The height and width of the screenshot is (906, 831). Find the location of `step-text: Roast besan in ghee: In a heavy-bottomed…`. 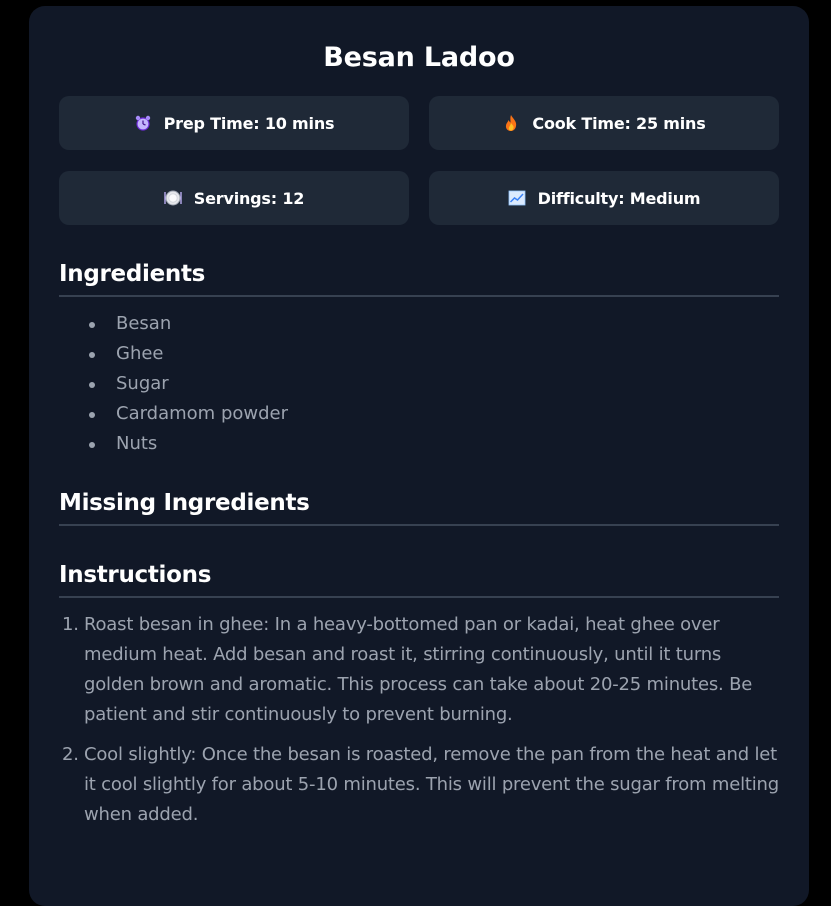

step-text: Roast besan in ghee: In a heavy-bottomed… is located at coordinates (418, 669).